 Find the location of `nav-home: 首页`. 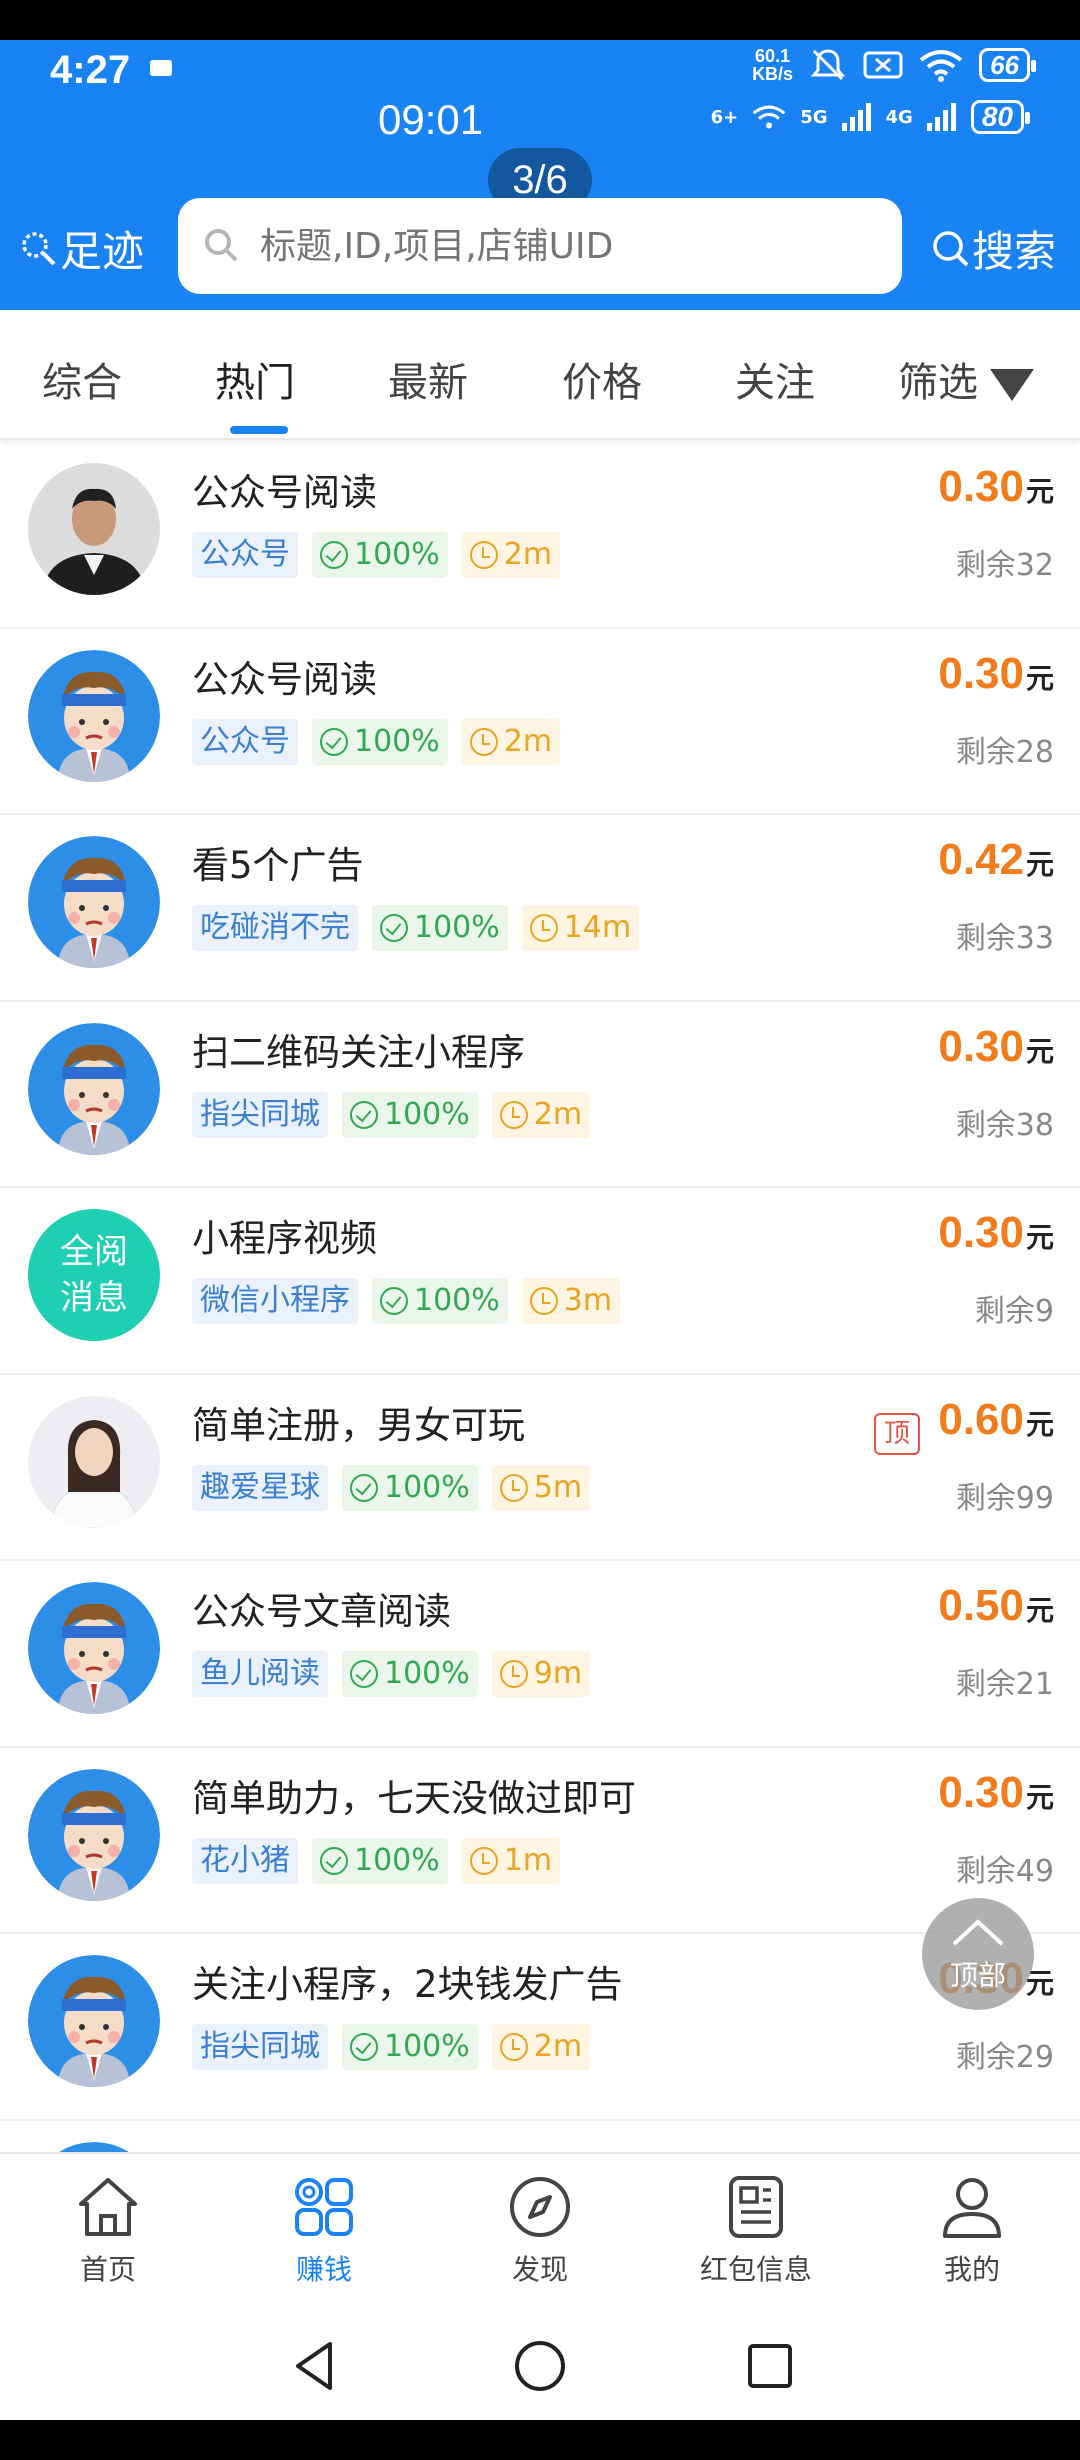

nav-home: 首页 is located at coordinates (108, 2233).